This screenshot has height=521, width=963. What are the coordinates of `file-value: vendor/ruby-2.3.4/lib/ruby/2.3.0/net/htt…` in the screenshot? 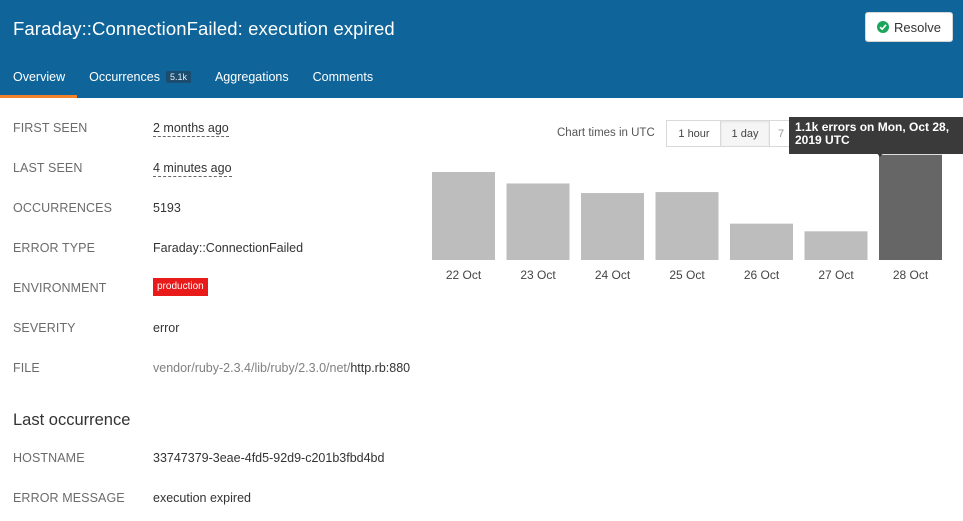 It's located at (281, 368).